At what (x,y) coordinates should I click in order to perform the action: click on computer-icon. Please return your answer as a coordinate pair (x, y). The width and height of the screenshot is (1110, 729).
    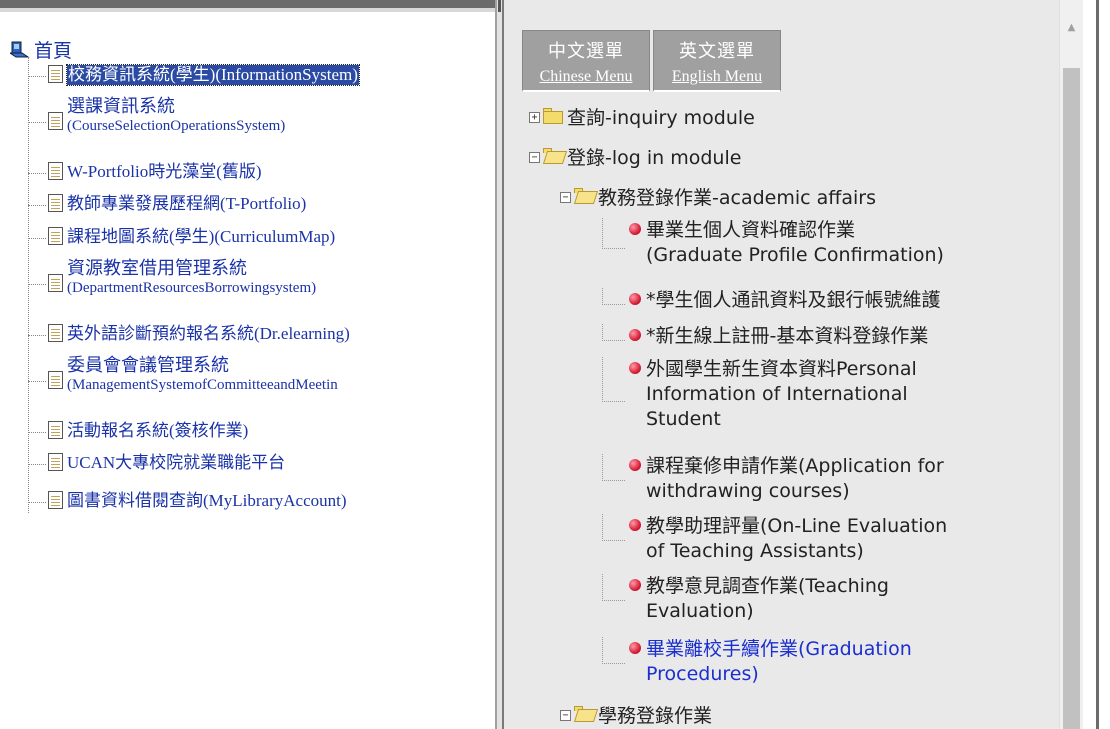
    Looking at the image, I should click on (19, 50).